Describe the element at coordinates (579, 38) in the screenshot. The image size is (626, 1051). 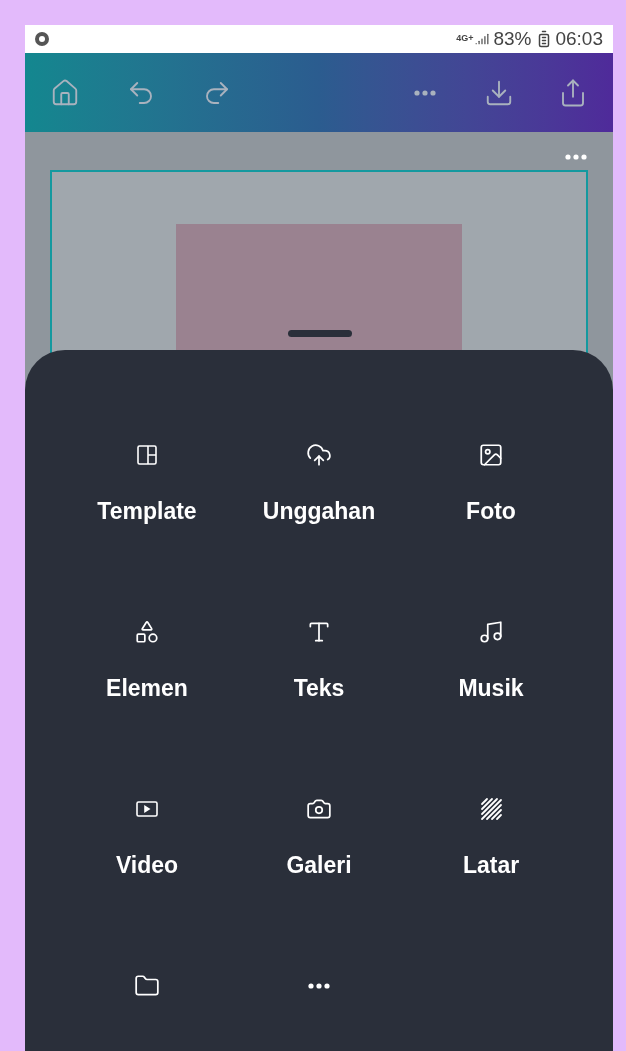
I see `clock: 06:03` at that location.